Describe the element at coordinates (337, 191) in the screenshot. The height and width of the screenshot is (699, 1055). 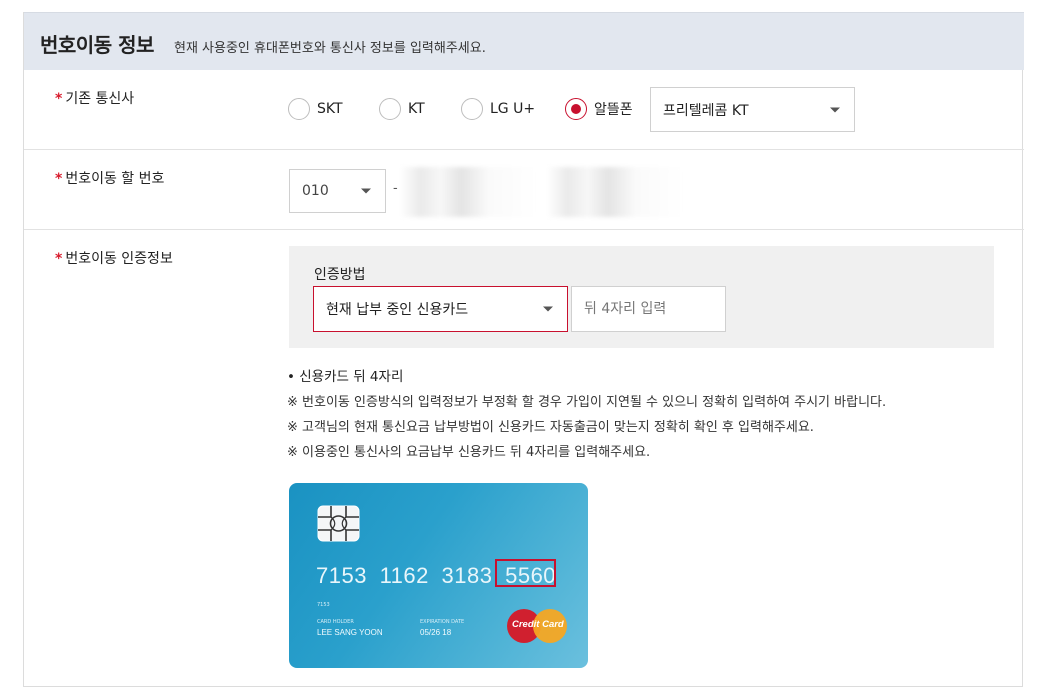
I see `phone-prefix-select: 010` at that location.